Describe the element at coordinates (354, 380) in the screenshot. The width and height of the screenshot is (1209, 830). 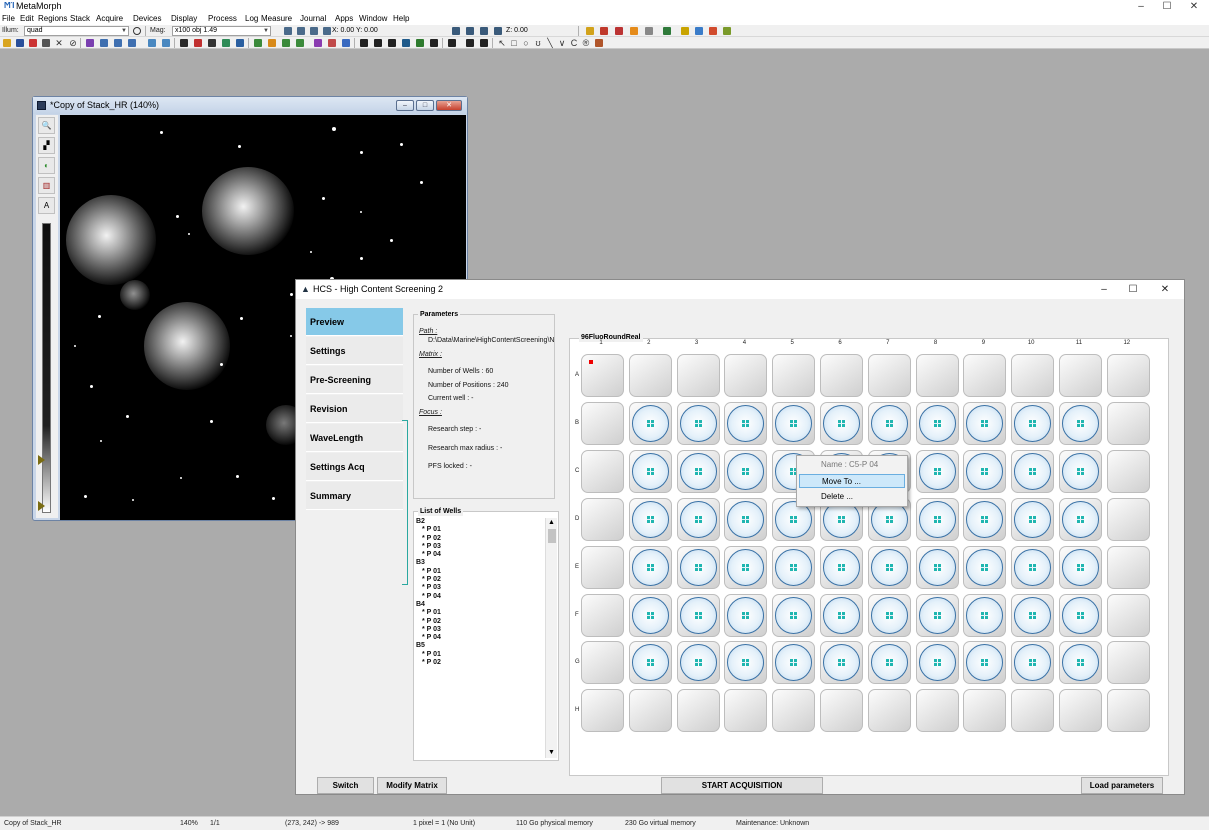
I see `tab-pre-screening: Pre-Screening` at that location.